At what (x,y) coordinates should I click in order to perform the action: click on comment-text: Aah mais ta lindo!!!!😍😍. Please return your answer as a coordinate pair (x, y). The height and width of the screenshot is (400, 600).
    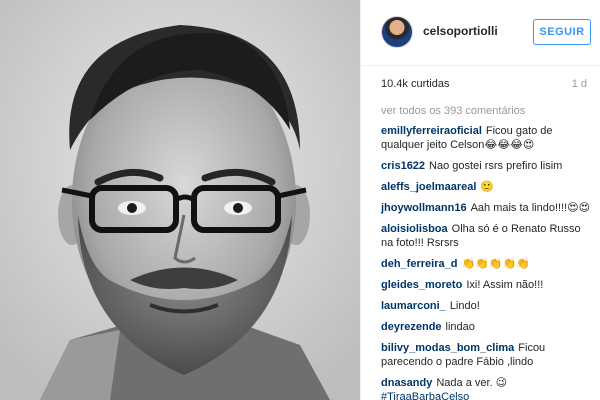
    Looking at the image, I should click on (530, 208).